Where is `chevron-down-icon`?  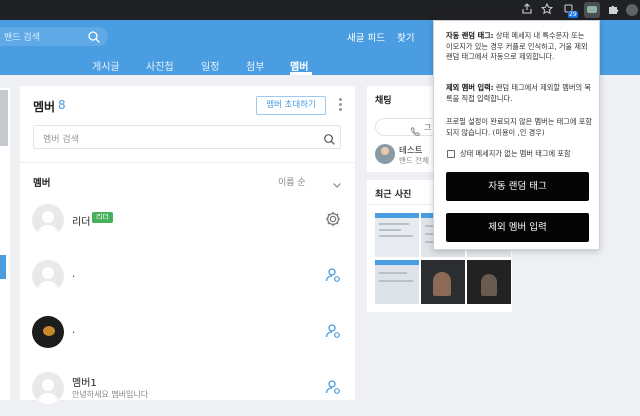
chevron-down-icon is located at coordinates (337, 181).